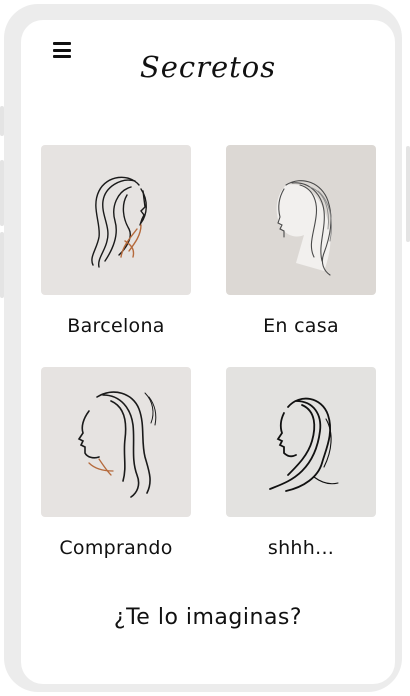 The image size is (410, 696). I want to click on card-label: Comprando, so click(116, 548).